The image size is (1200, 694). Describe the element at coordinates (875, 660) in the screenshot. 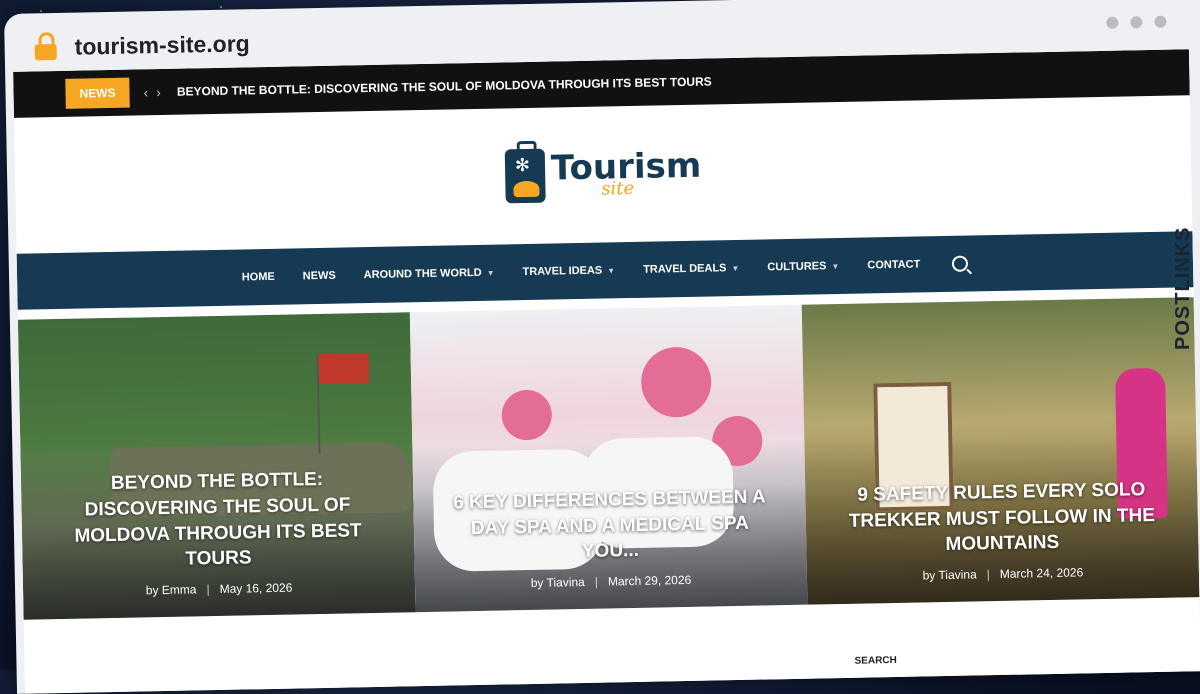

I see `sidebar-search-heading: SEARCH` at that location.